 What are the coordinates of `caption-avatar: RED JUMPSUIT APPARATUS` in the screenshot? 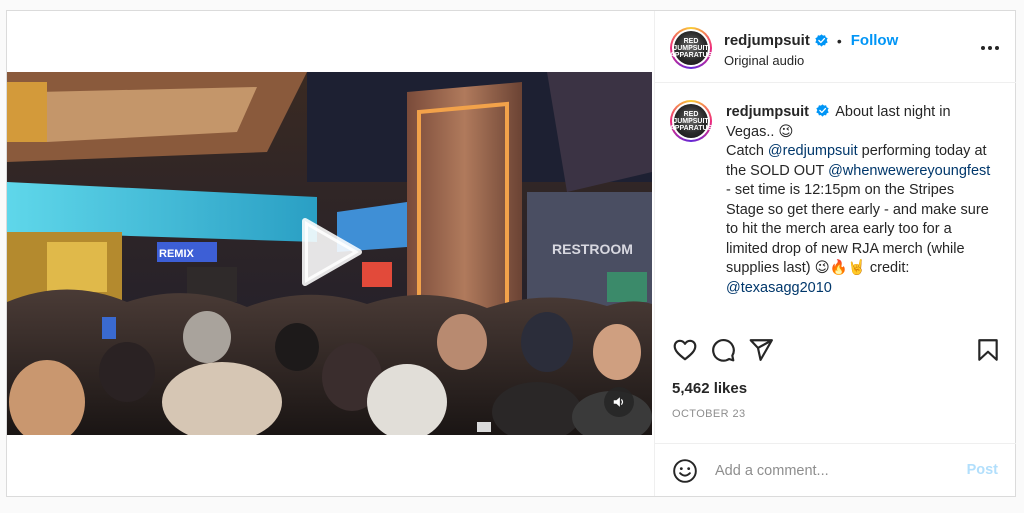 It's located at (691, 121).